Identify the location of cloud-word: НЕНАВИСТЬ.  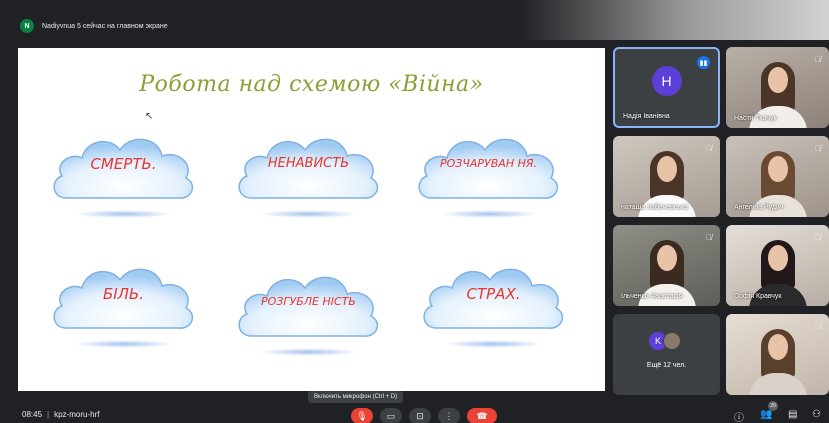
(308, 163).